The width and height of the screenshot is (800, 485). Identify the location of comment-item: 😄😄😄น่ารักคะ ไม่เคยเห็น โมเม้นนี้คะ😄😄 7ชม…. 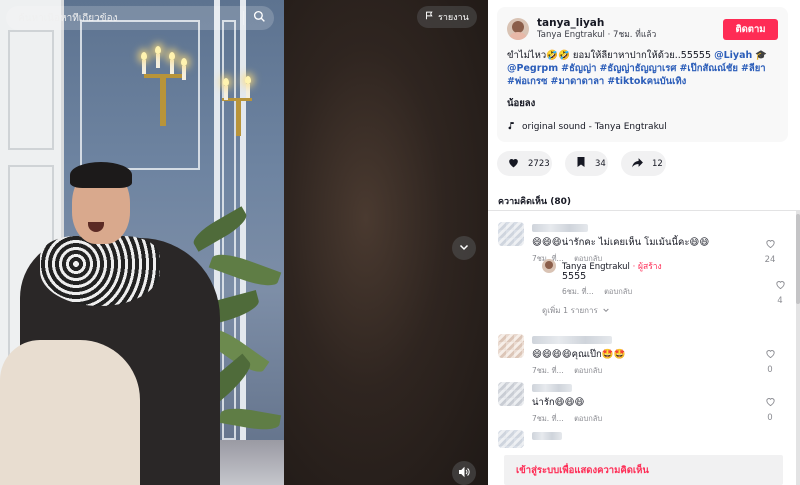
(643, 272).